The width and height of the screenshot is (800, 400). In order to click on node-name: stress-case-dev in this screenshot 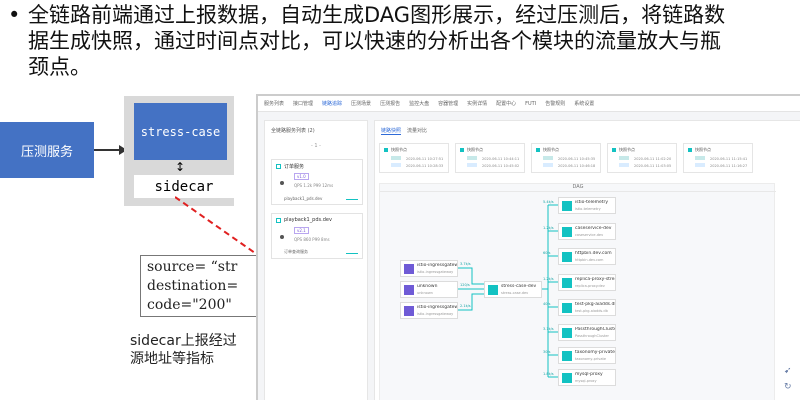, I will do `click(519, 286)`.